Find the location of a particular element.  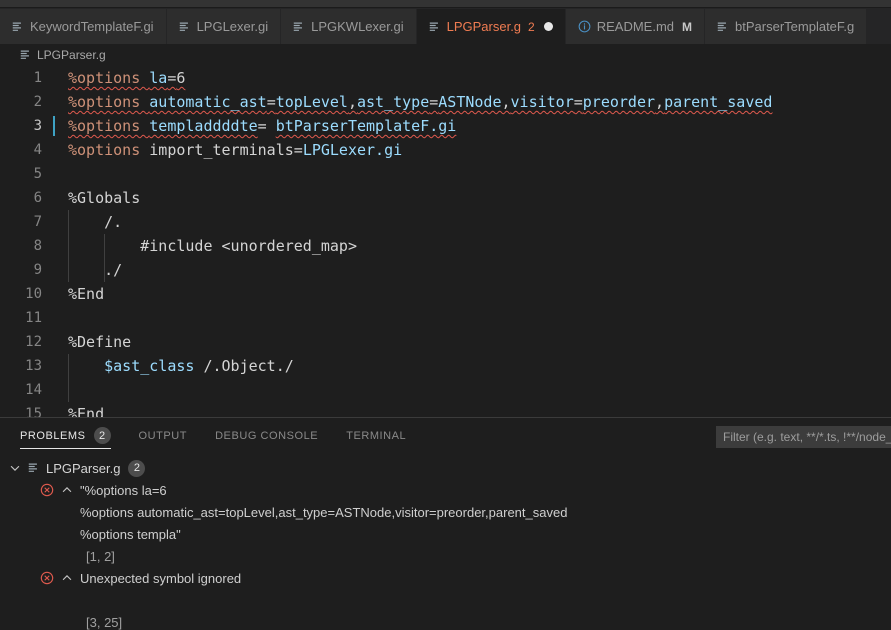

problem-message-text: Unexpected symbol ignored is located at coordinates (161, 578).